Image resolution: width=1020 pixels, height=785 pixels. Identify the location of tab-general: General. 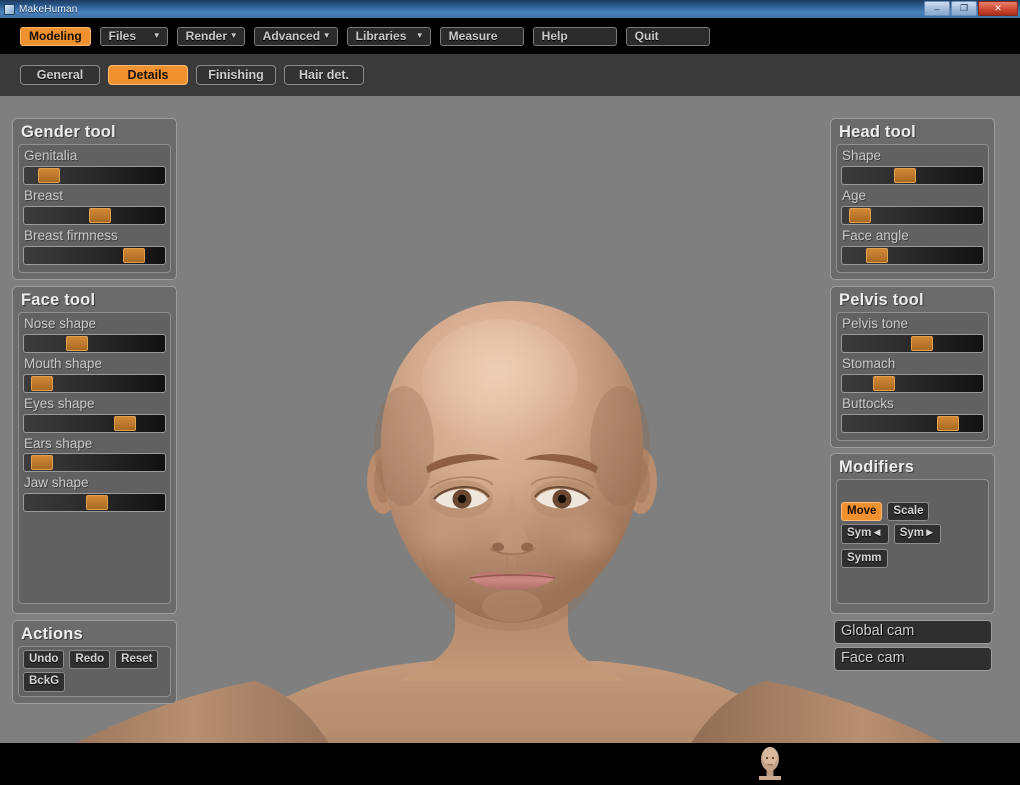
(60, 75).